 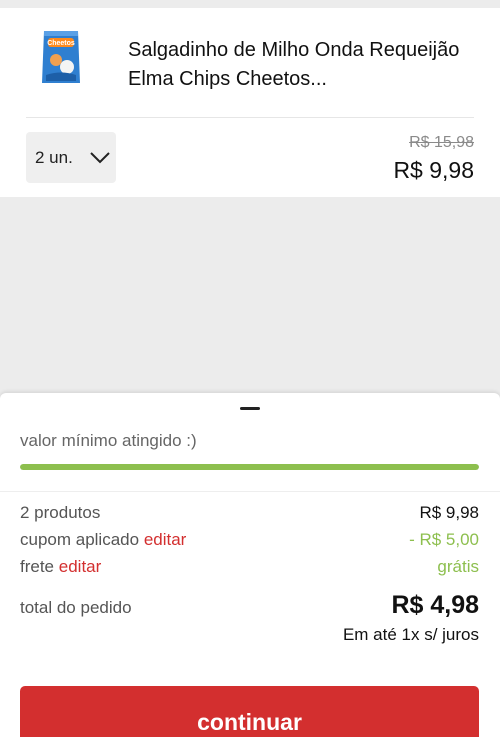 What do you see at coordinates (37, 566) in the screenshot?
I see `shipping-label: frete` at bounding box center [37, 566].